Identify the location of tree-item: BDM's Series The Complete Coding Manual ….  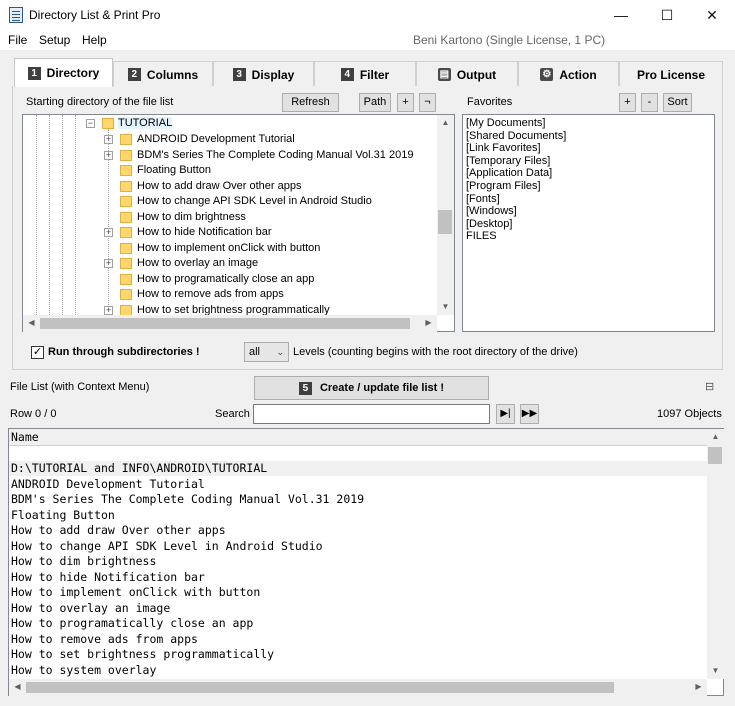
(275, 155).